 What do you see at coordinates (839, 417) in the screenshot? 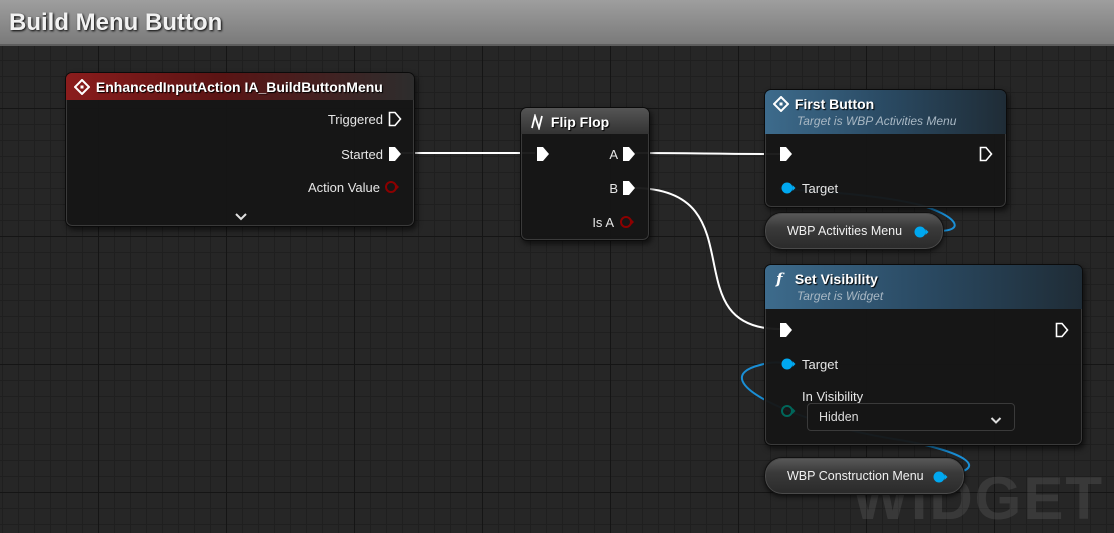
I see `in-visibility-value: Hidden` at bounding box center [839, 417].